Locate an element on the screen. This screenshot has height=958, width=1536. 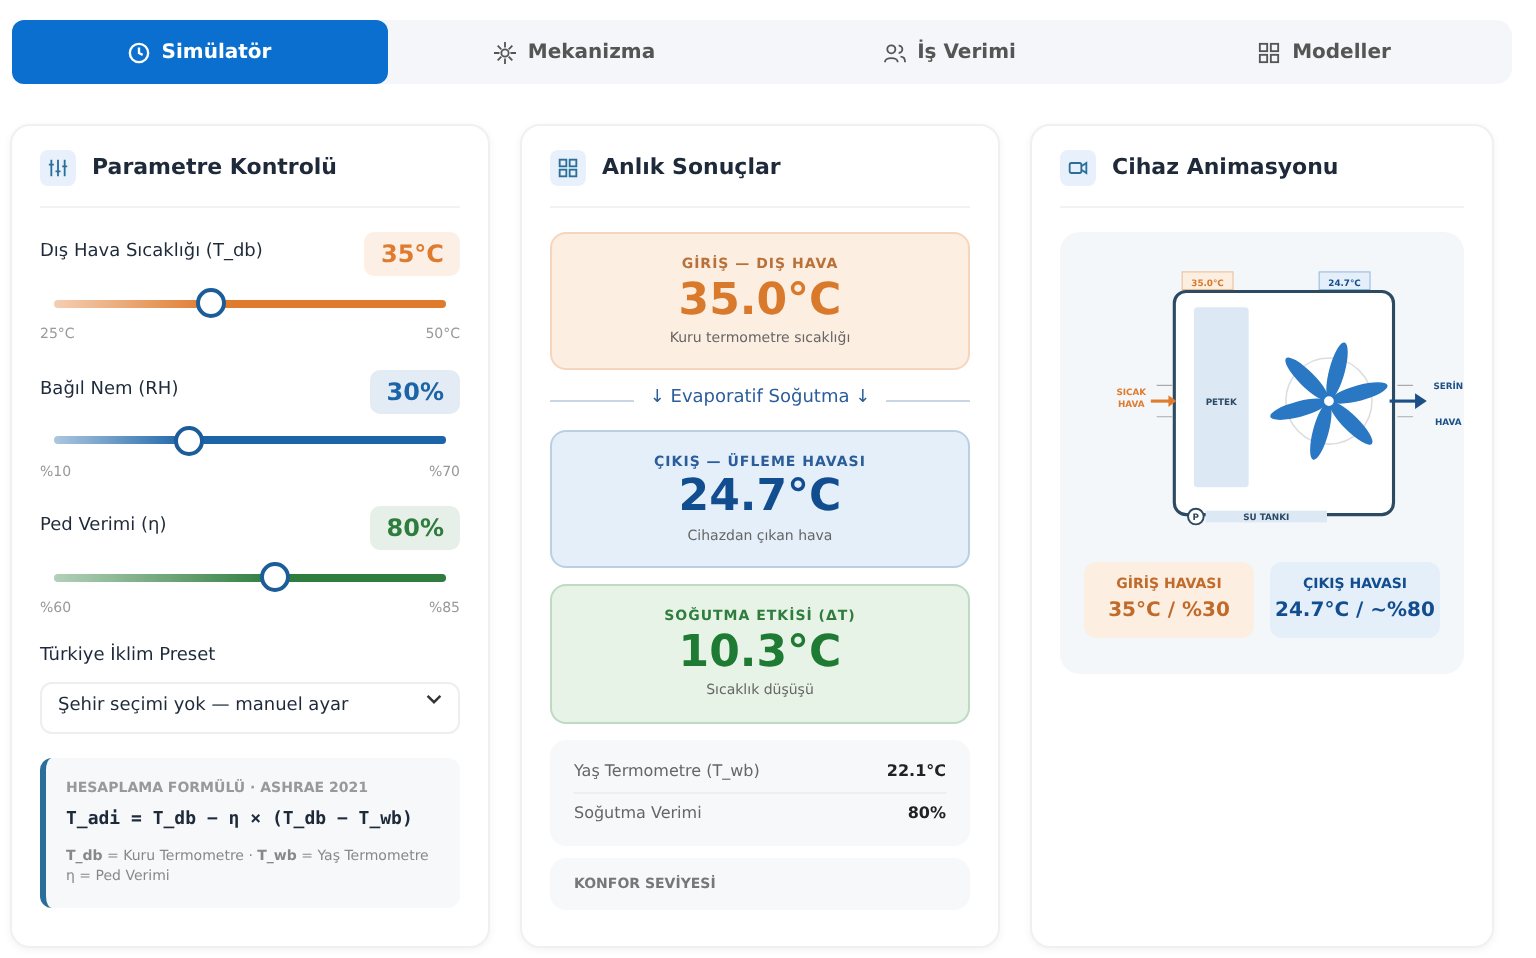
readout-value: 35°C / %30 is located at coordinates (1169, 611).